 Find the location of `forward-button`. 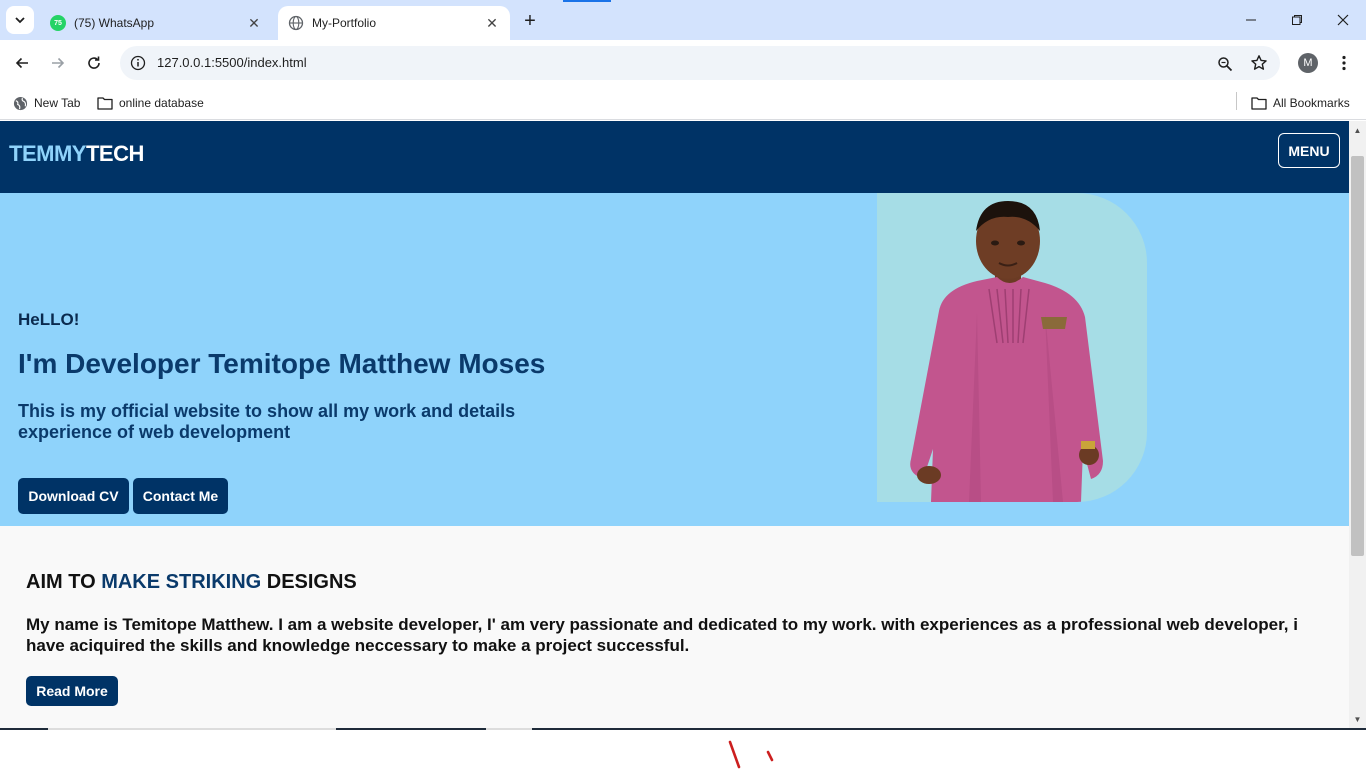

forward-button is located at coordinates (58, 63).